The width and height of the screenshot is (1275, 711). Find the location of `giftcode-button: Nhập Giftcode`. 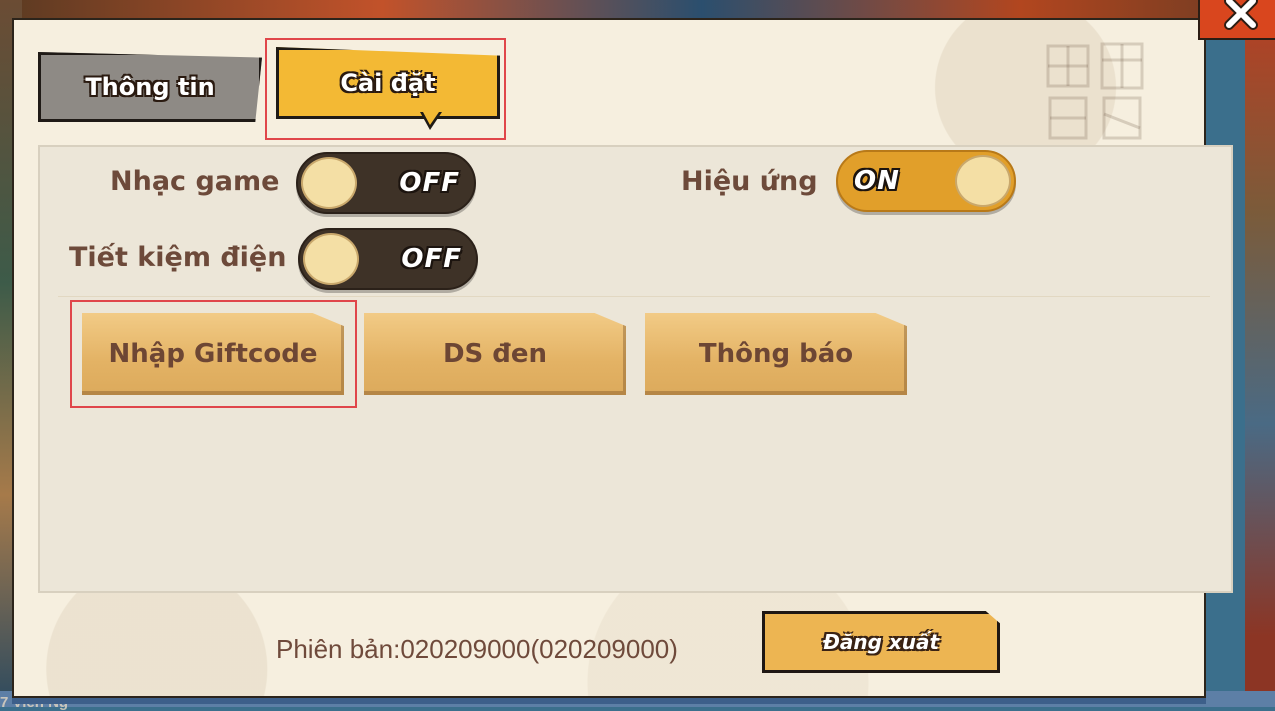

giftcode-button: Nhập Giftcode is located at coordinates (213, 354).